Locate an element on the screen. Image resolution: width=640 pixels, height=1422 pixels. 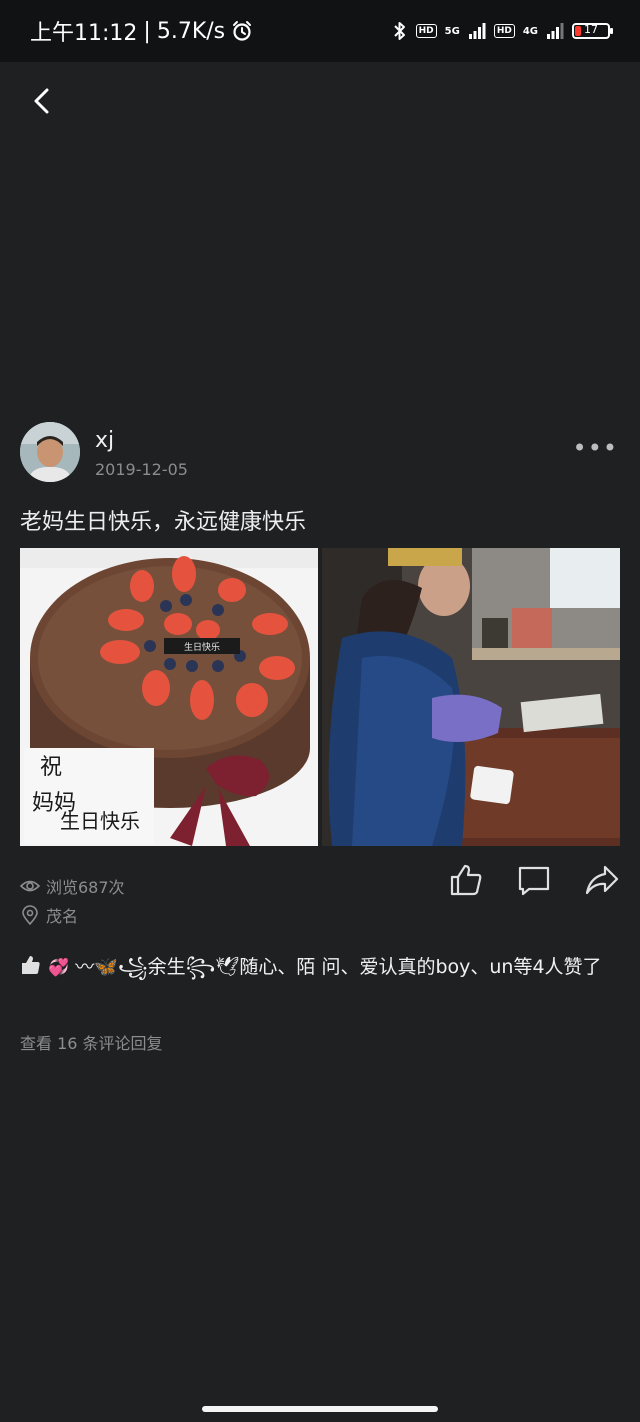
post-text: 老妈生日快乐，永远健康快乐 is located at coordinates (163, 522).